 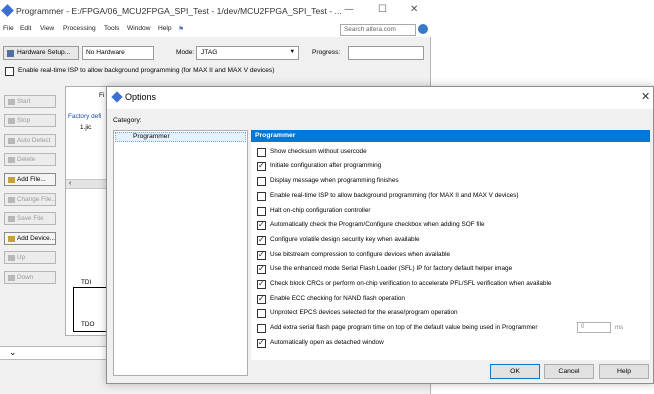 What do you see at coordinates (414, 9) in the screenshot?
I see `close-button: ✕` at bounding box center [414, 9].